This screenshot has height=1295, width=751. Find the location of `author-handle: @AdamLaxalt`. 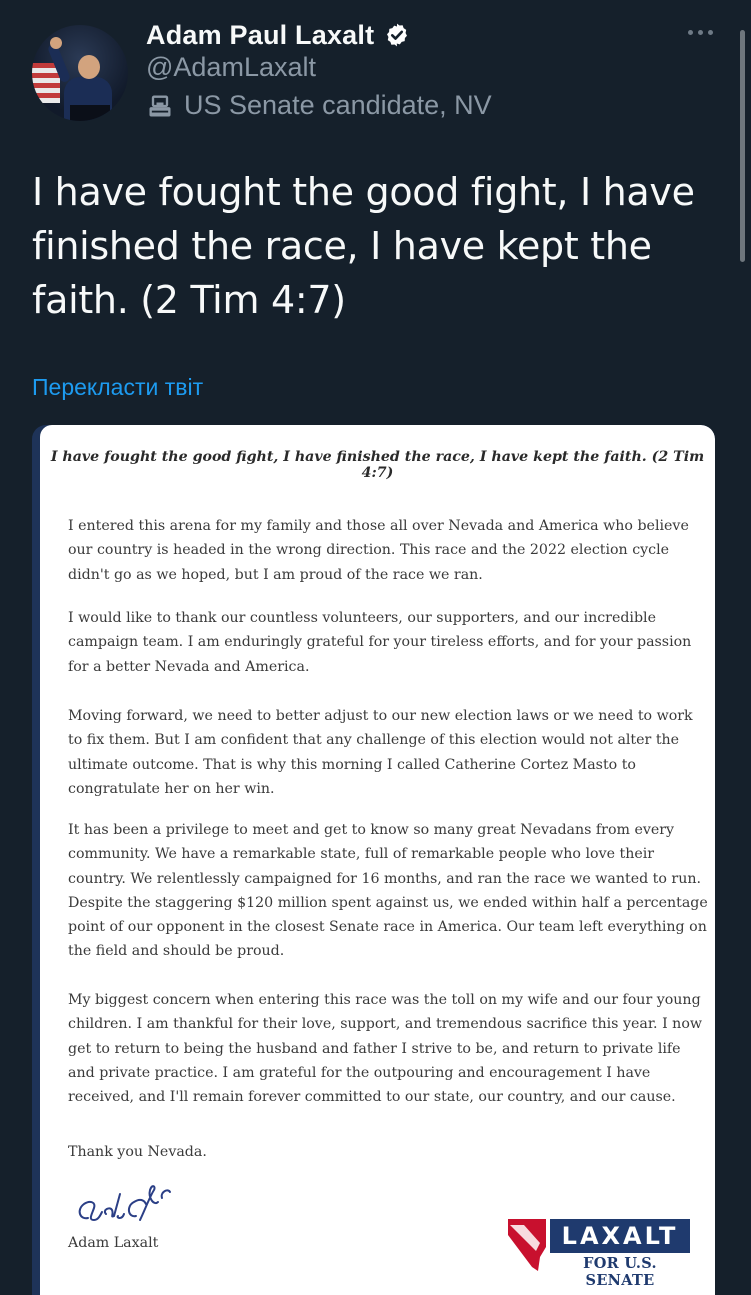

author-handle: @AdamLaxalt is located at coordinates (231, 67).